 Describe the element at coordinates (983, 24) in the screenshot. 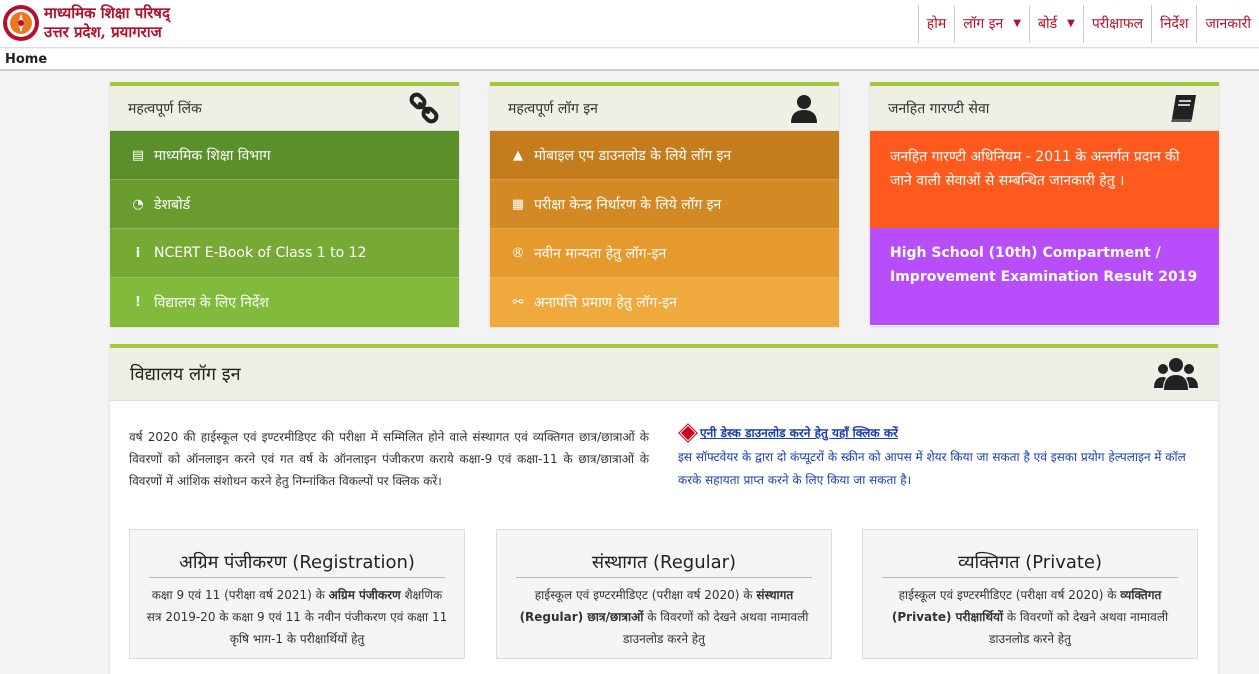

I see `nav-login-label: लॉग इन` at that location.